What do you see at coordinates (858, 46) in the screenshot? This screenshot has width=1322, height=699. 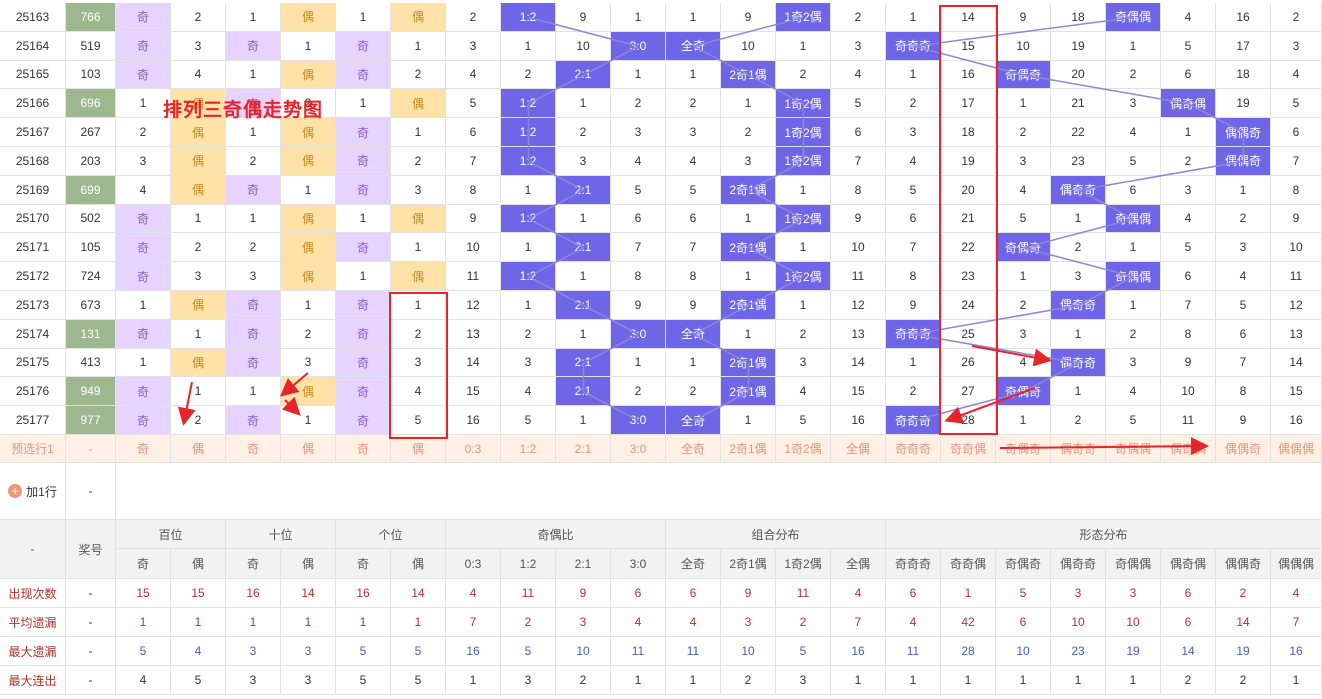 I see `combo-miss: 3` at bounding box center [858, 46].